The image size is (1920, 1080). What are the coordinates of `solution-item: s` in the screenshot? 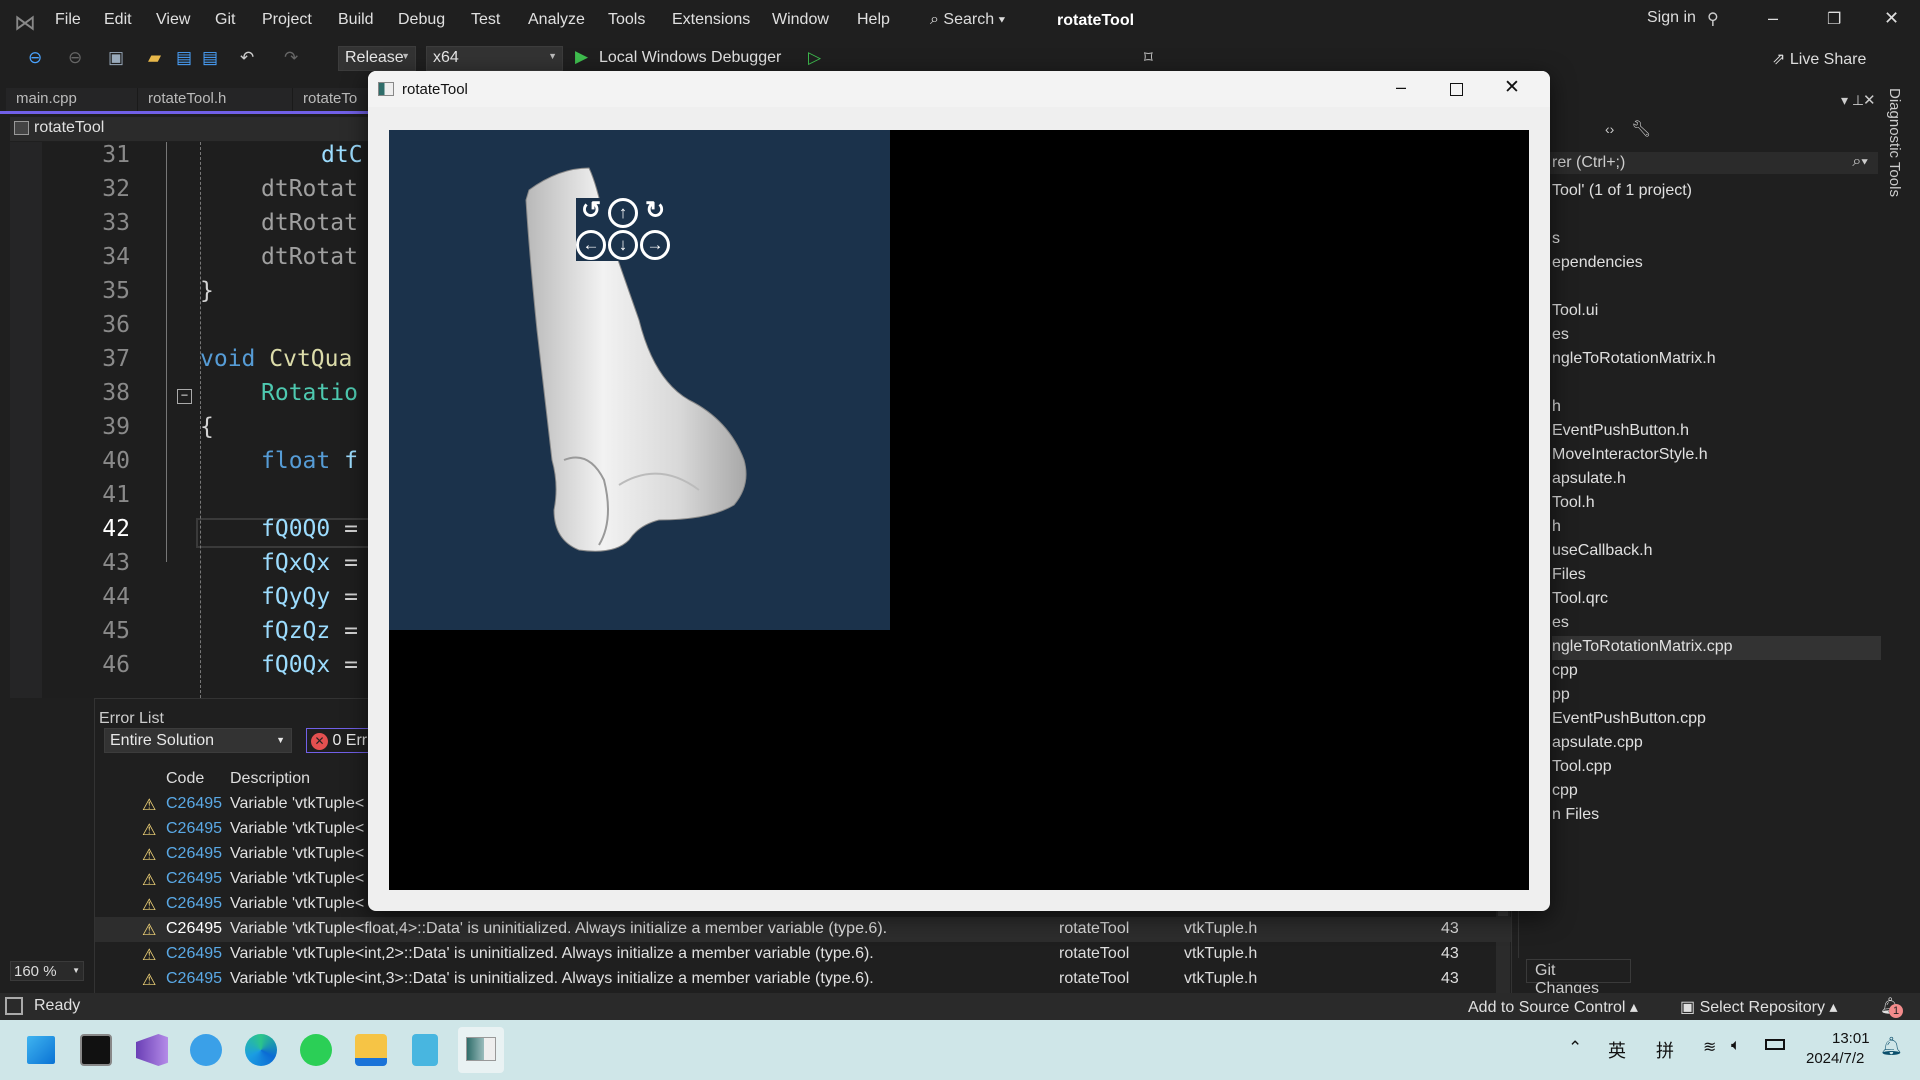 It's located at (1716, 240).